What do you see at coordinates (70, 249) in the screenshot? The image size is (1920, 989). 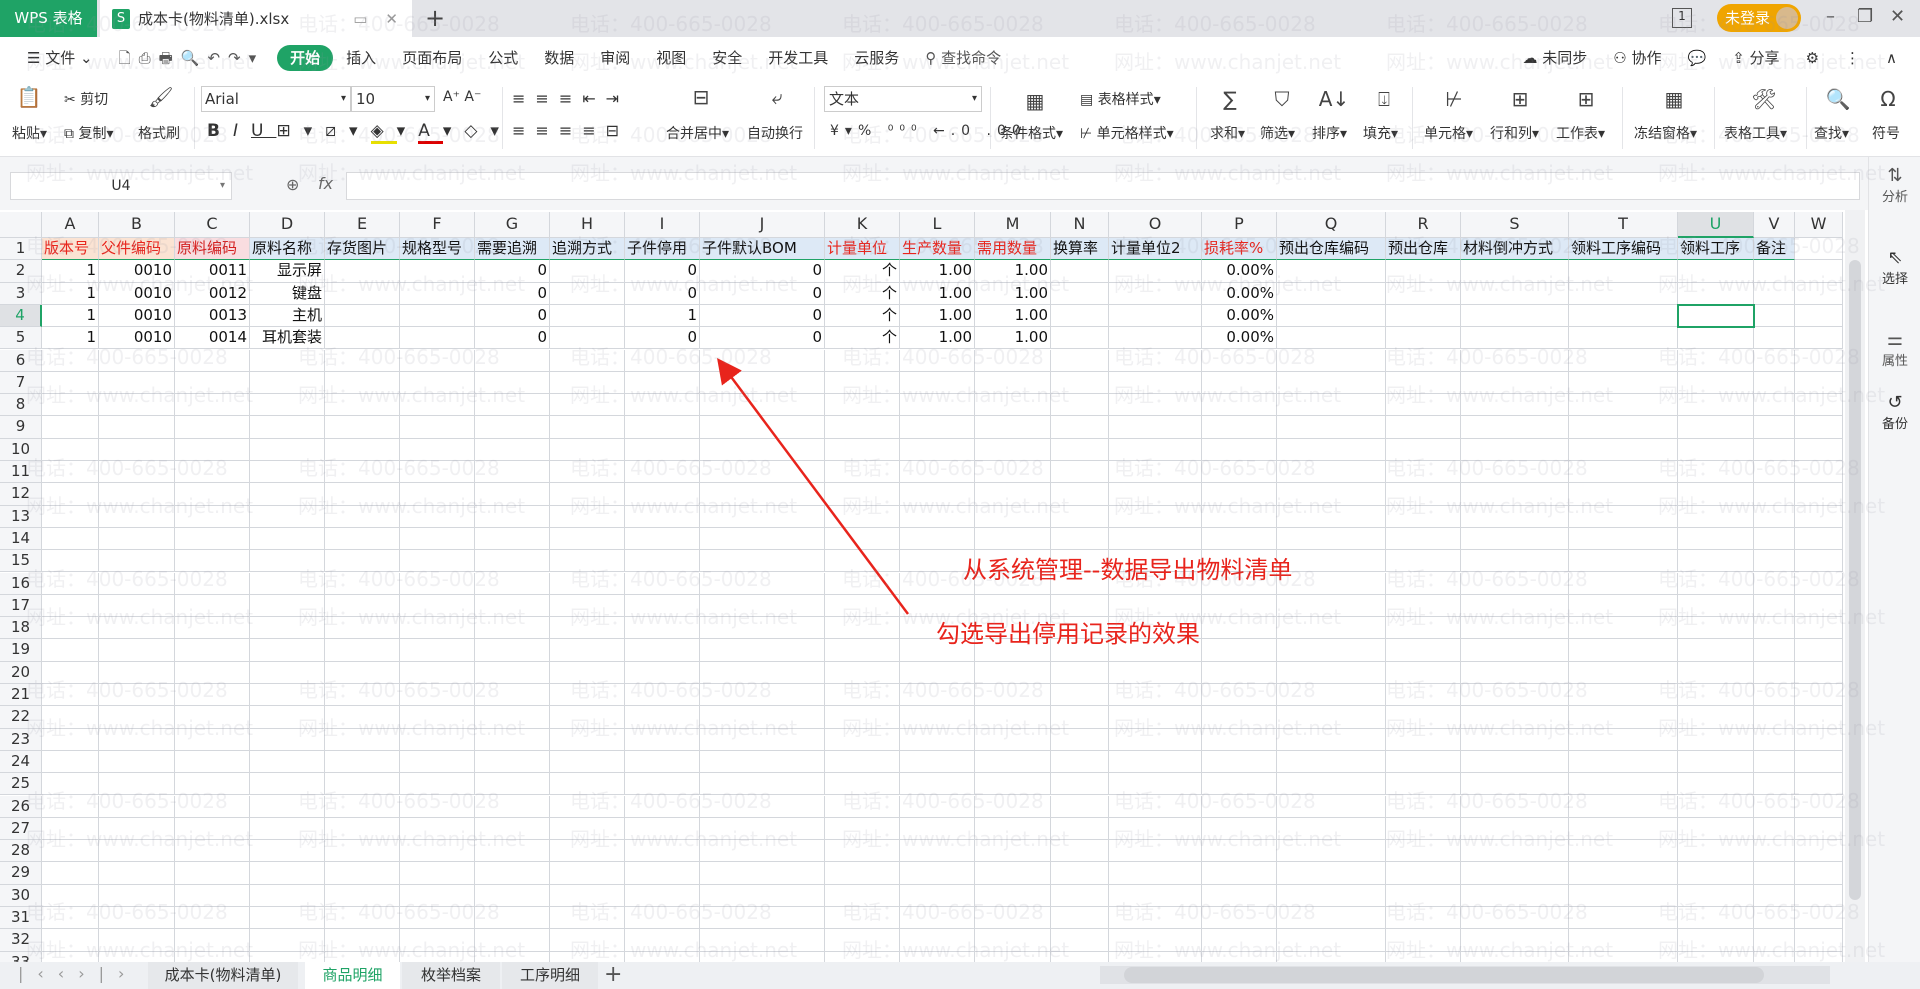 I see `header-cell: 版本号` at bounding box center [70, 249].